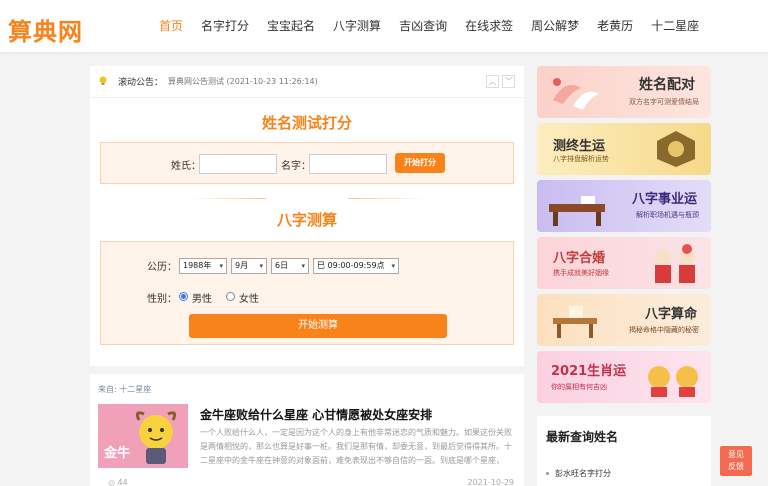 The image size is (768, 486). What do you see at coordinates (423, 26) in the screenshot?
I see `nav-item-fortune-query: 吉凶查询` at bounding box center [423, 26].